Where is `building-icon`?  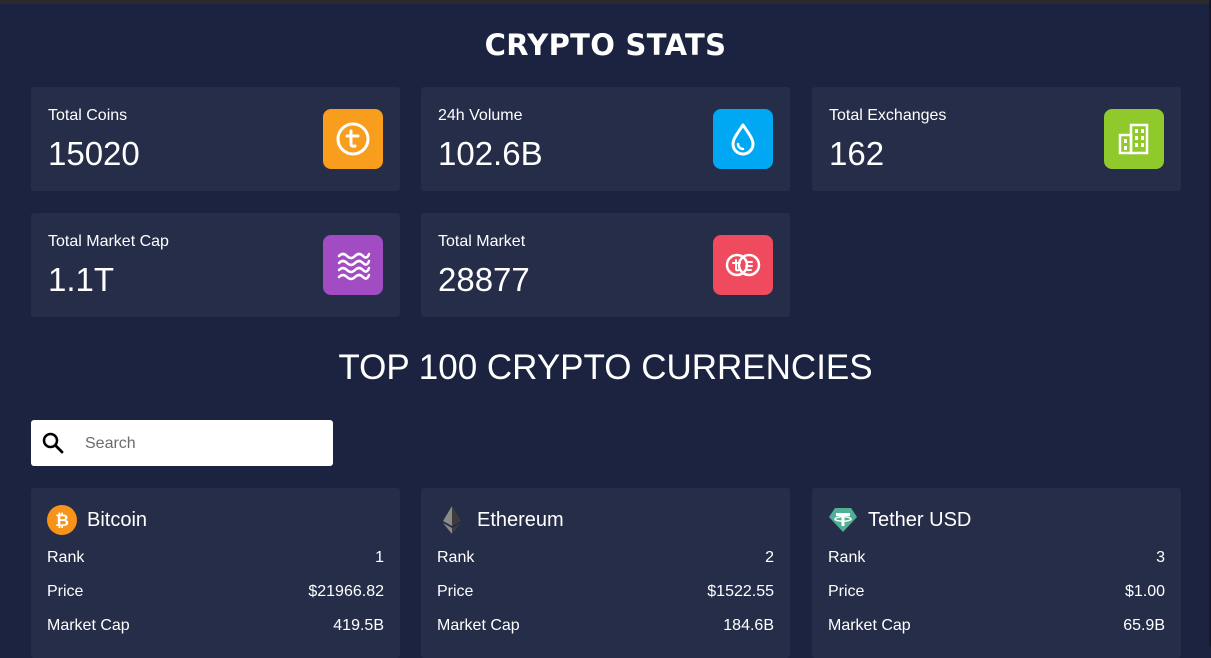 building-icon is located at coordinates (1134, 139).